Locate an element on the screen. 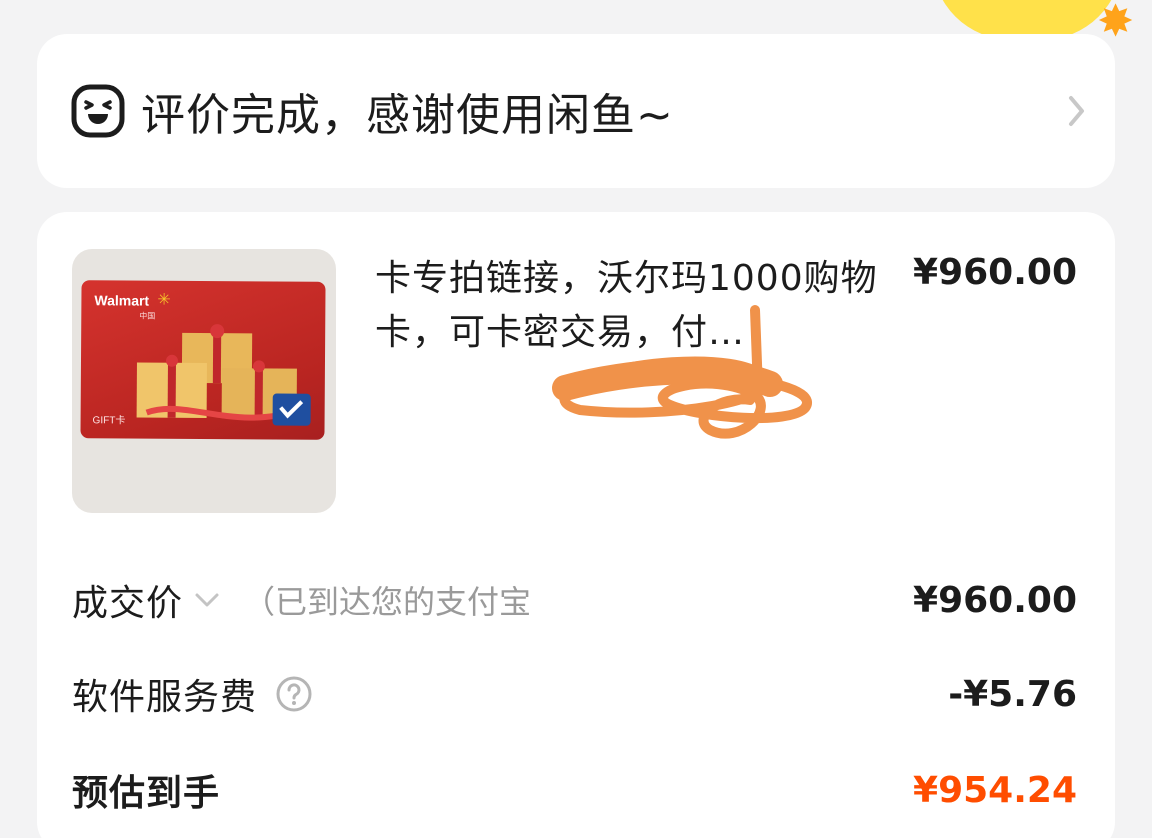 The height and width of the screenshot is (838, 1152). deal-price-row: 成交价 （已到达您的支付宝 ¥960.00 is located at coordinates (574, 600).